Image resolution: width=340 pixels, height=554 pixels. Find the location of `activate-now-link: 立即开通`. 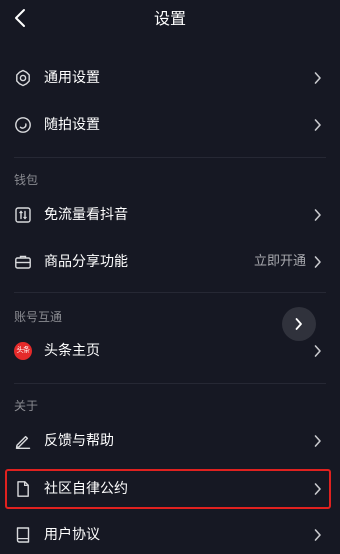

activate-now-link: 立即开通 is located at coordinates (280, 262).